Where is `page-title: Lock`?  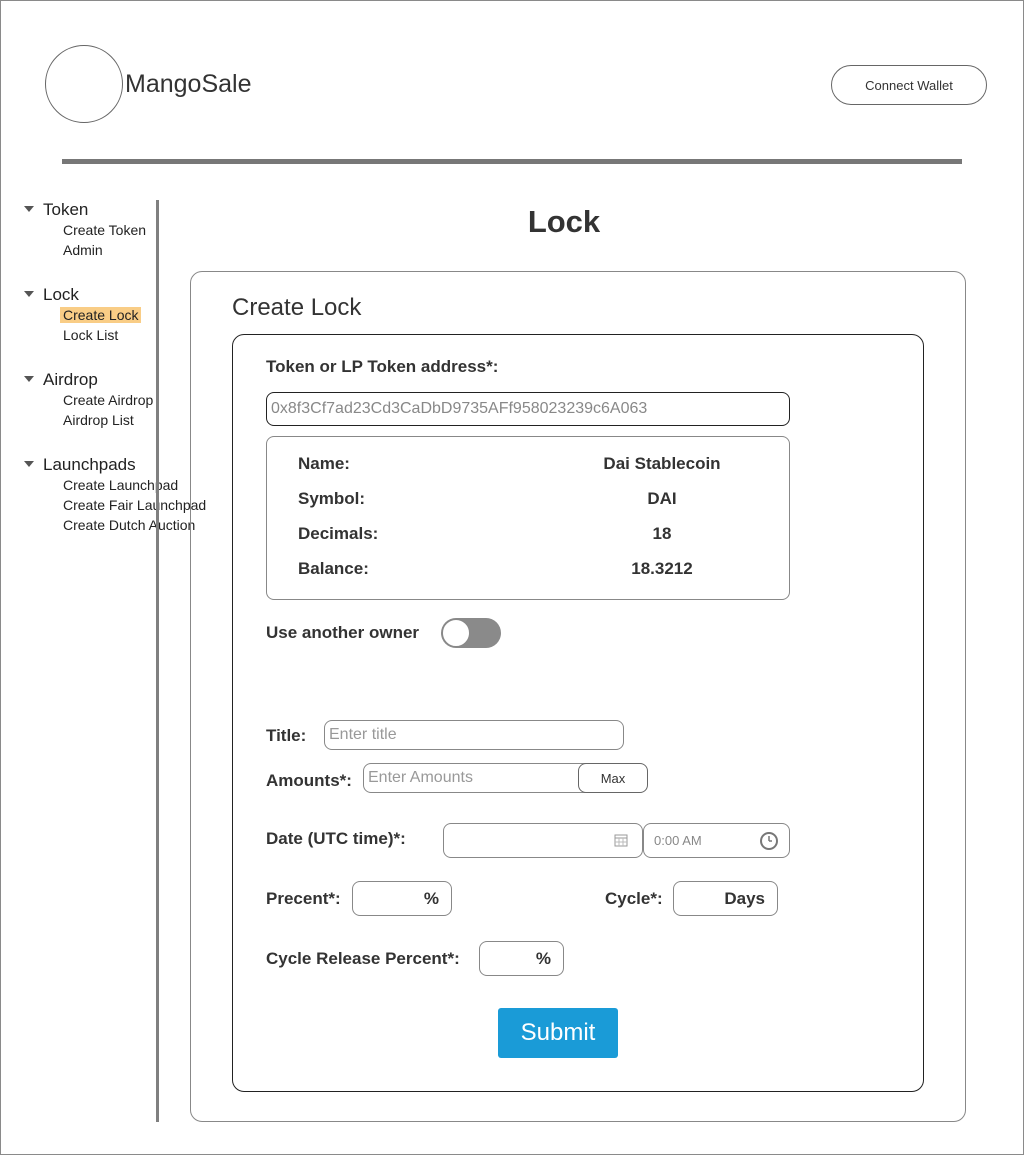 page-title: Lock is located at coordinates (564, 221).